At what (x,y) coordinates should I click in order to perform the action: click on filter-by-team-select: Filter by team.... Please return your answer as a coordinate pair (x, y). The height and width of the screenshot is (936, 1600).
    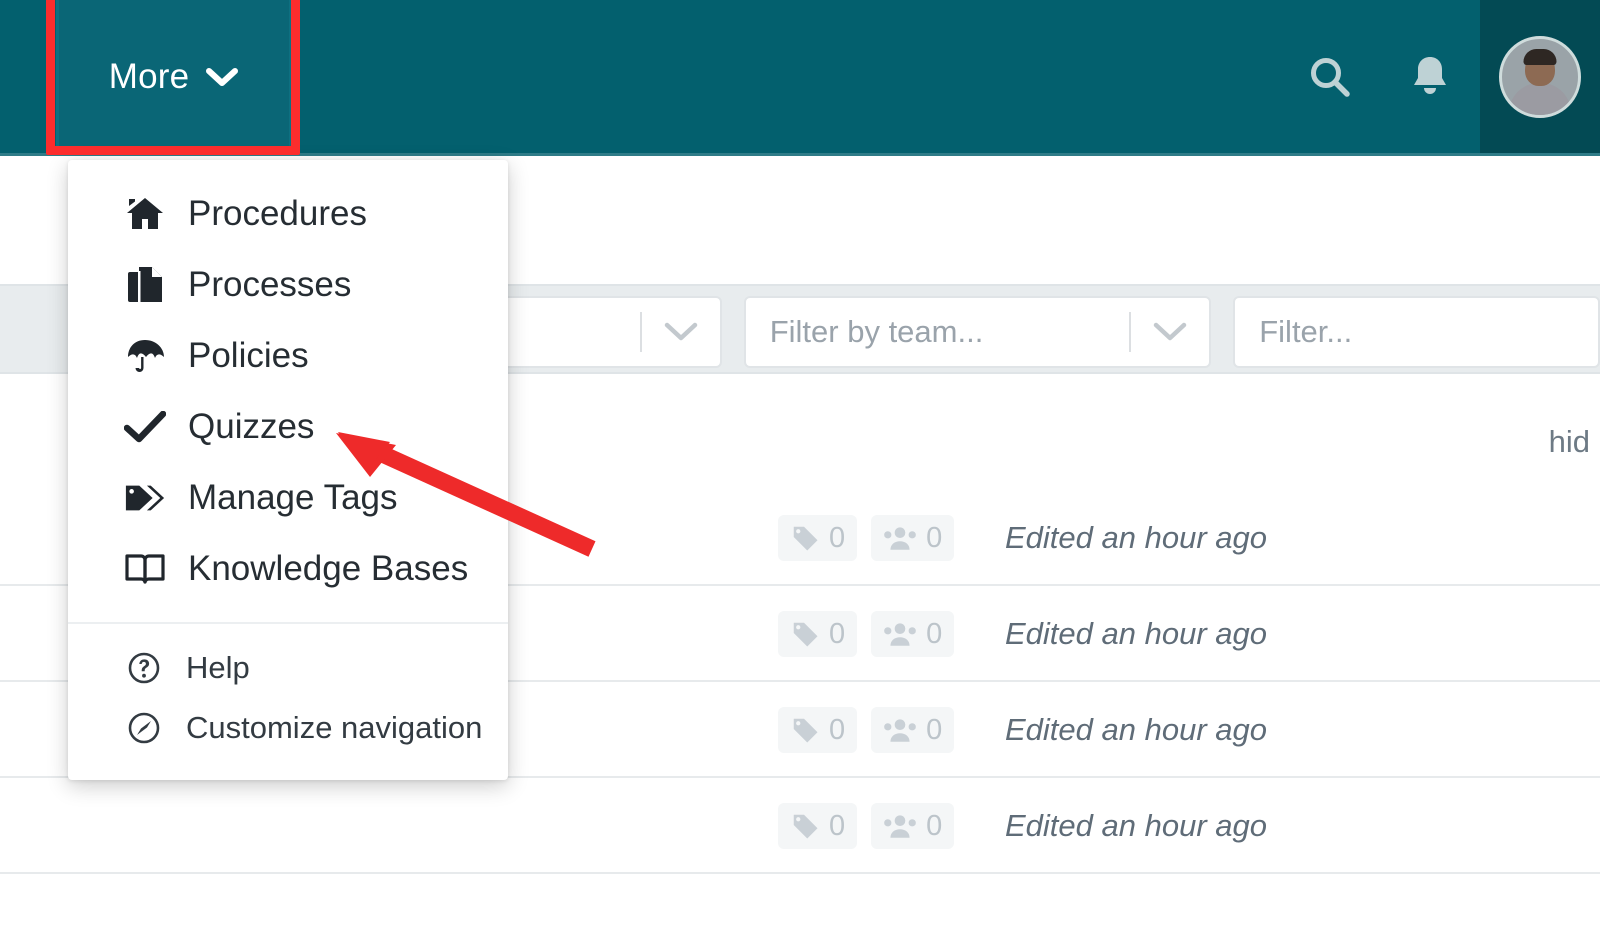
    Looking at the image, I should click on (977, 332).